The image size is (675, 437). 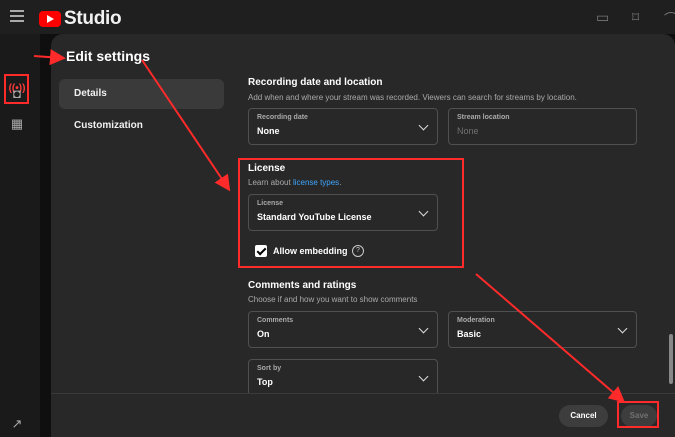 I want to click on sort-by-select: Sort by Top, so click(x=343, y=377).